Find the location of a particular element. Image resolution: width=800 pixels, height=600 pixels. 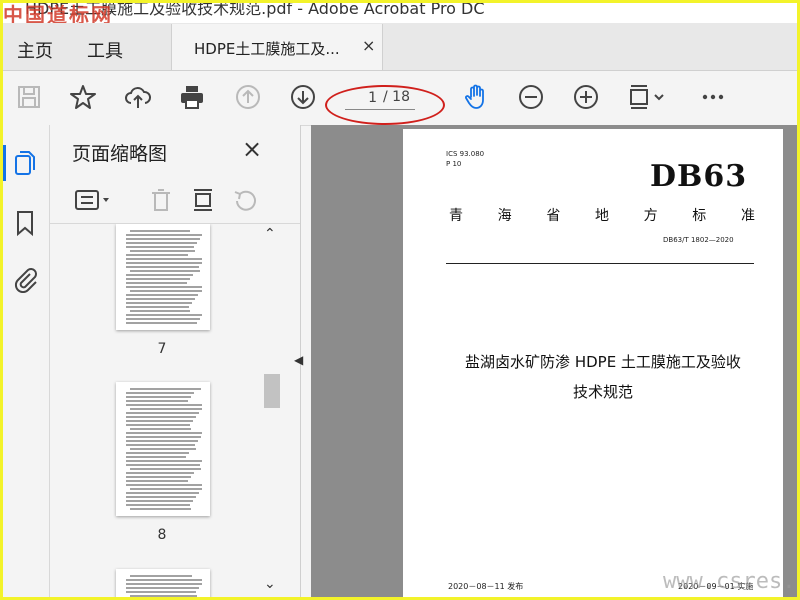

print-icon is located at coordinates (192, 97).